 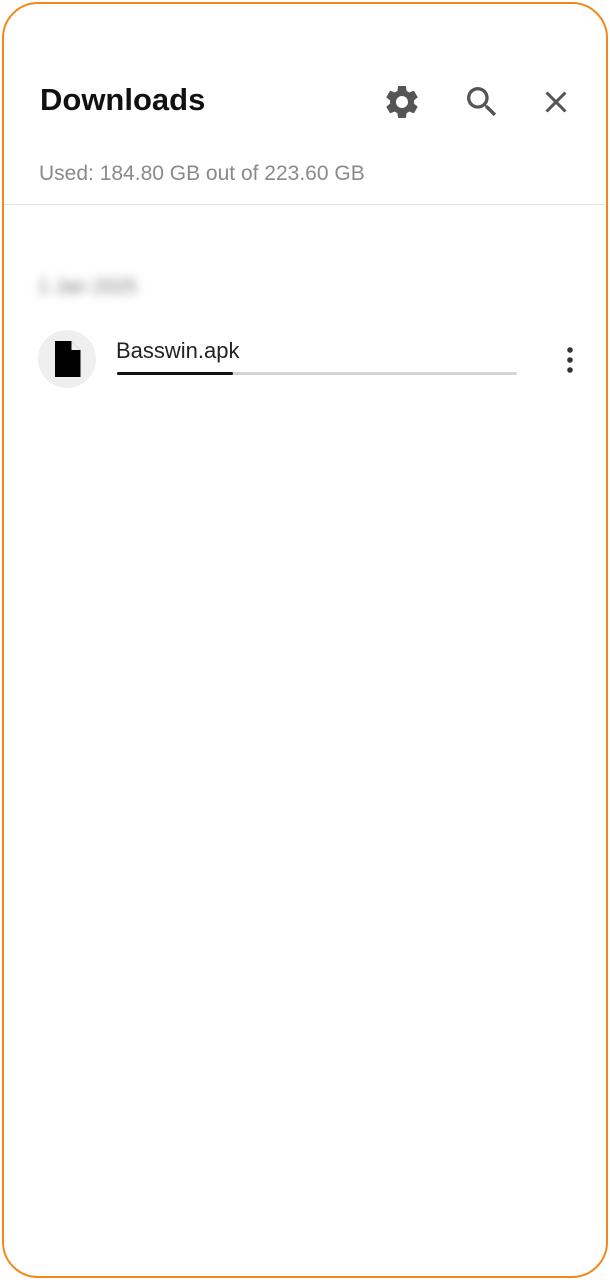 I want to click on storage-usage: Used: 184.80 GB out of 223.60 GB, so click(x=202, y=173).